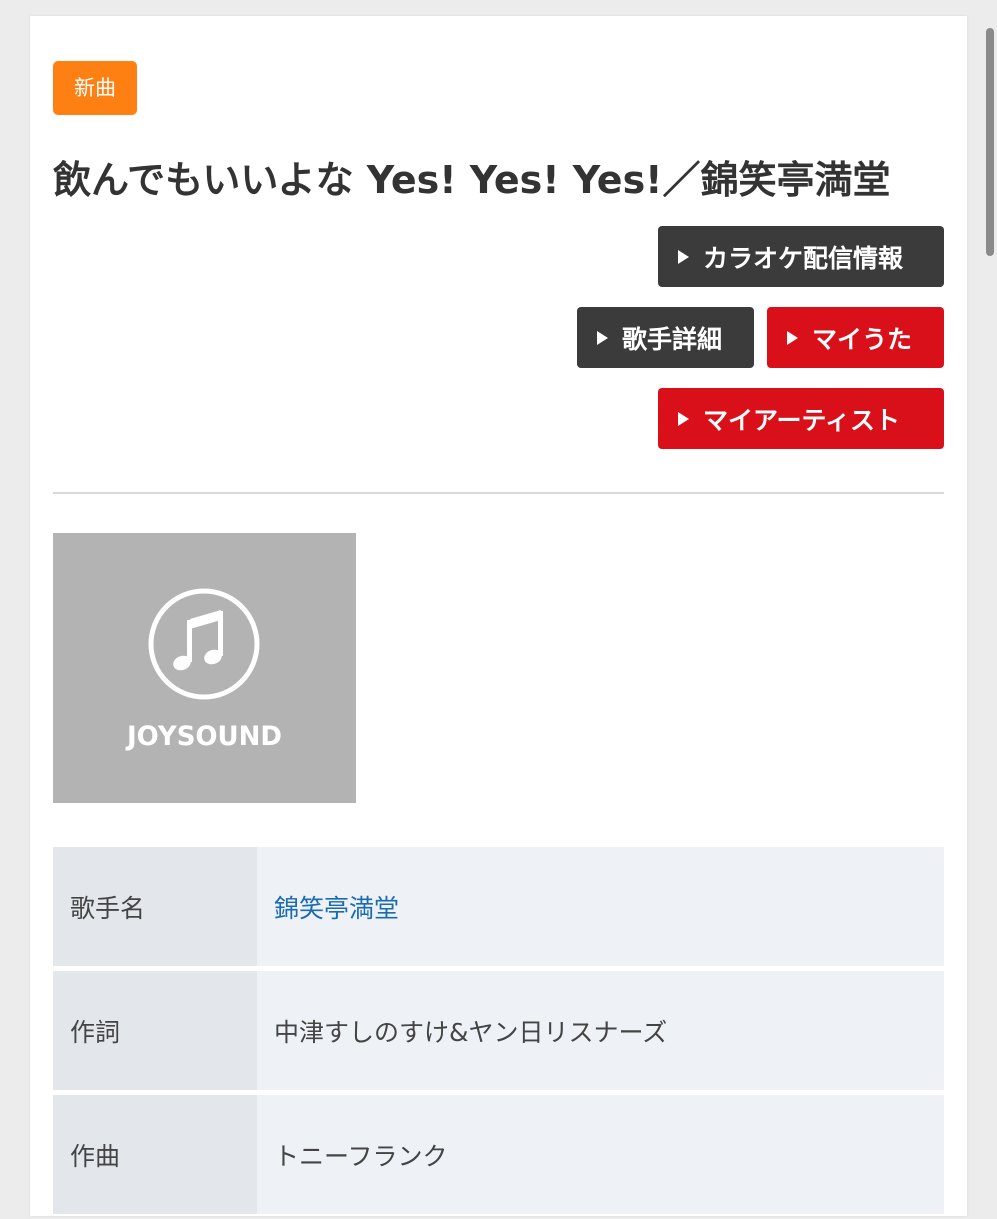 This screenshot has width=997, height=1219. I want to click on info-key: 作詞, so click(155, 1030).